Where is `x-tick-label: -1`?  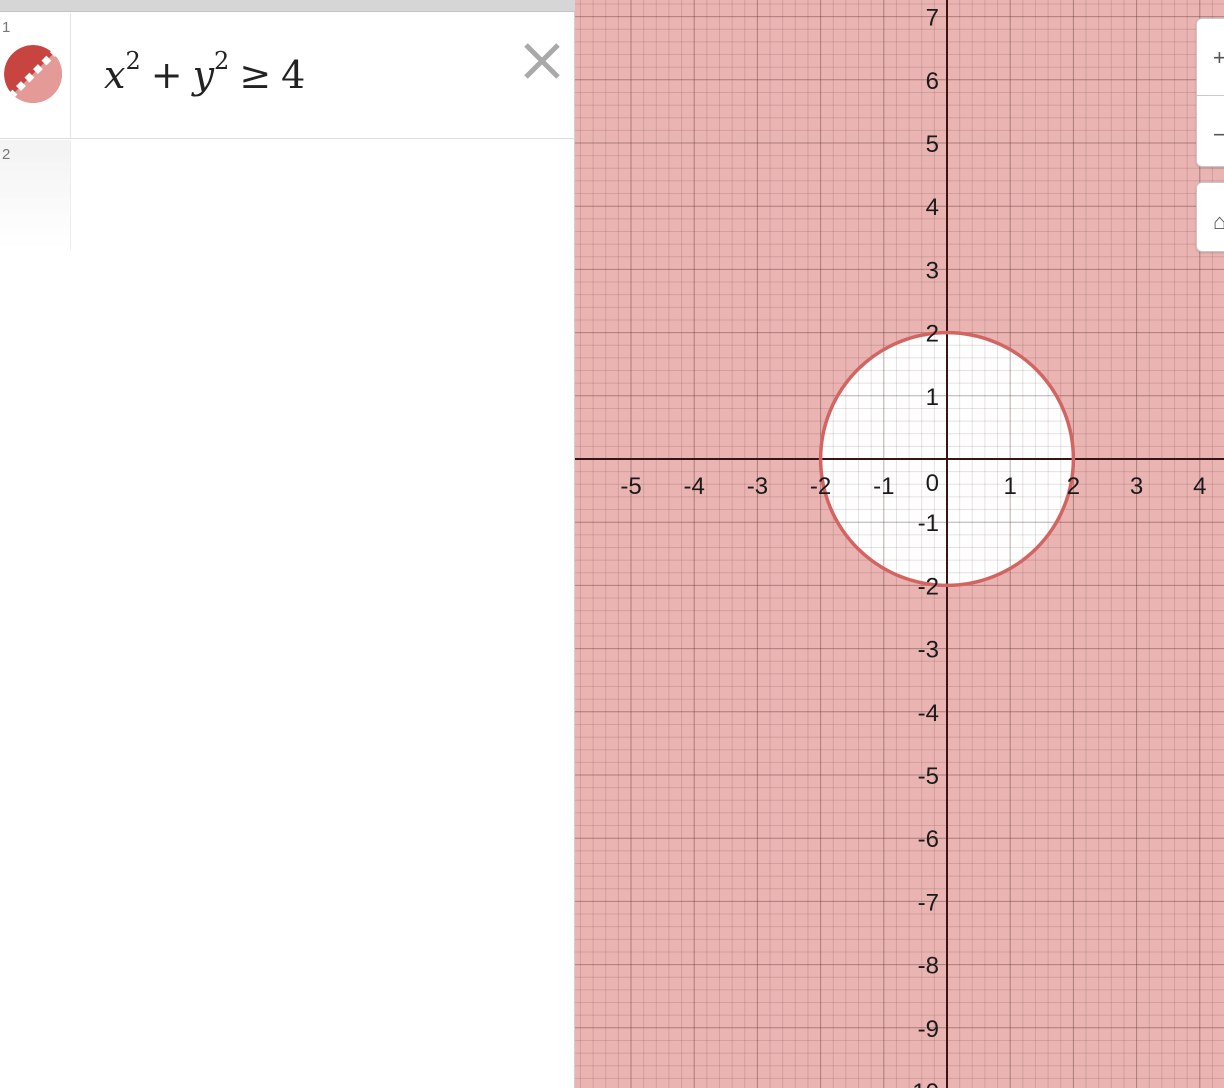
x-tick-label: -1 is located at coordinates (883, 486).